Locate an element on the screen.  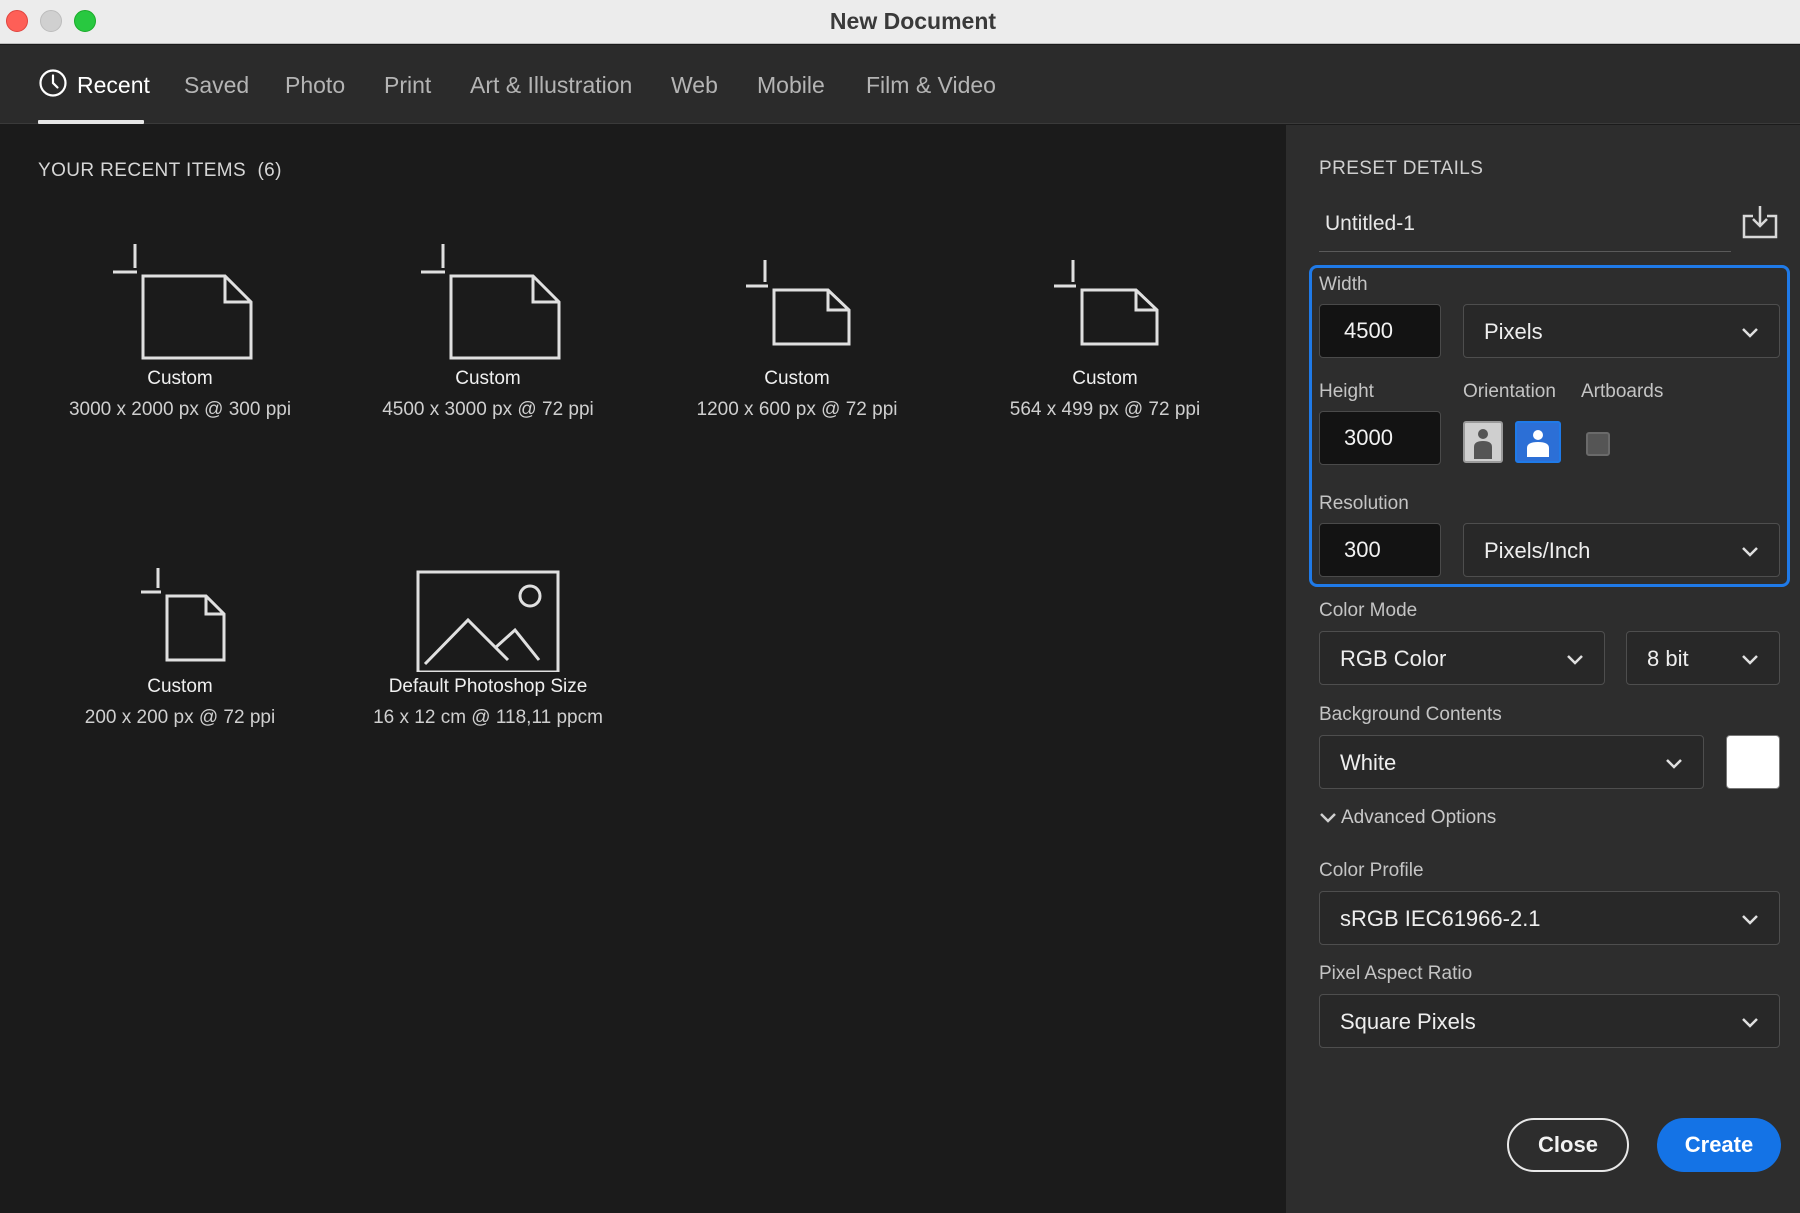
color-mode-value: RGB Color is located at coordinates (1393, 658).